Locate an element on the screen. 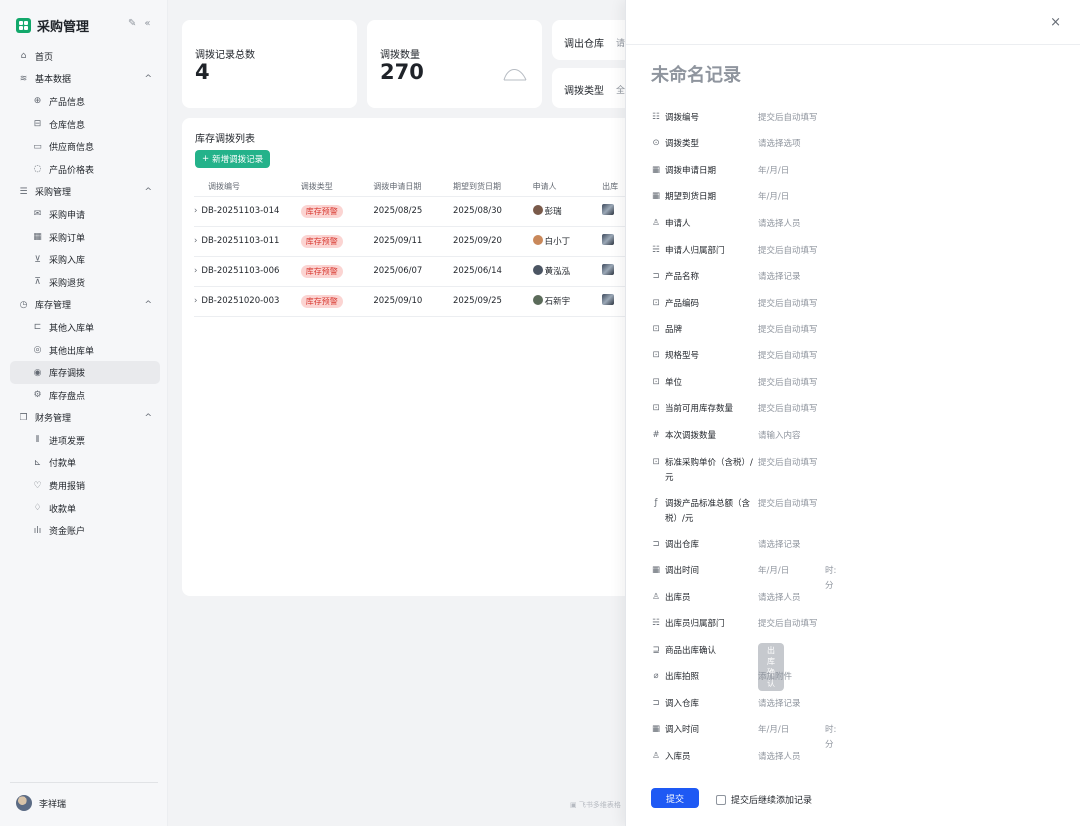 This screenshot has height=826, width=1080. sidebar-item-4: ▭ 供应商信息 is located at coordinates (85, 146).